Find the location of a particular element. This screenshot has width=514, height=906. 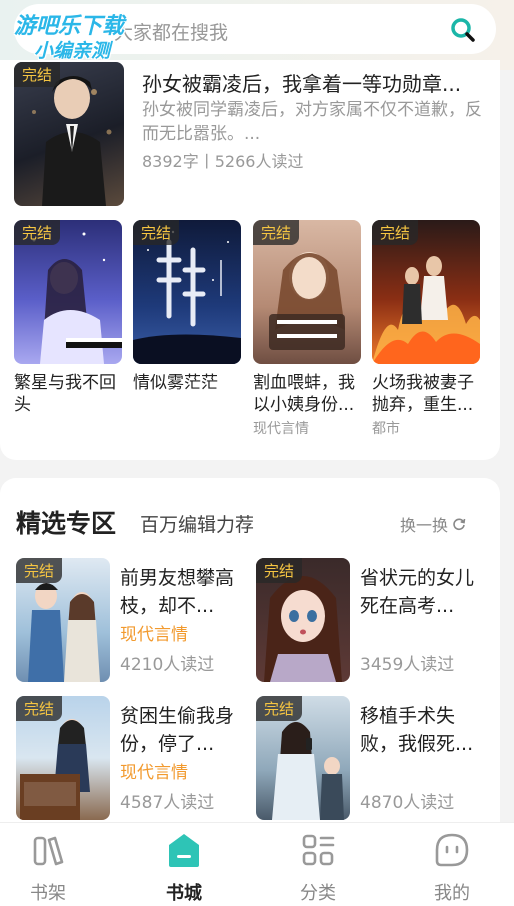

bookshelf-icon is located at coordinates (48, 851).